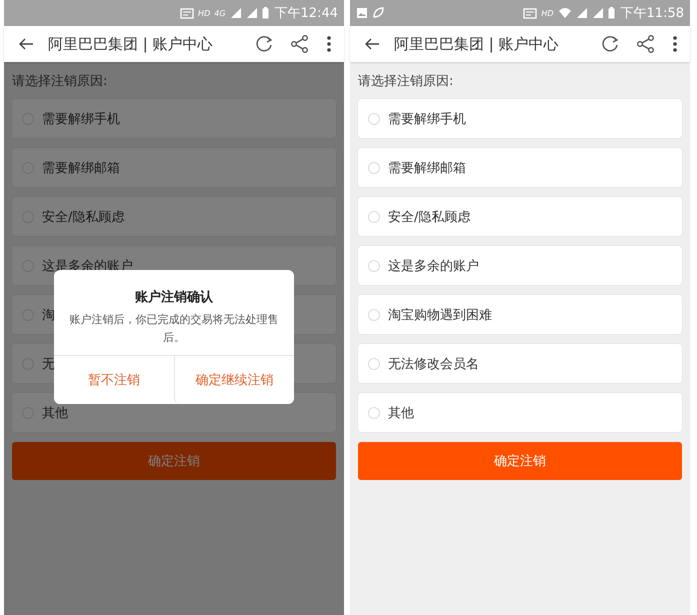  Describe the element at coordinates (48, 364) in the screenshot. I see `option-label: 无` at that location.